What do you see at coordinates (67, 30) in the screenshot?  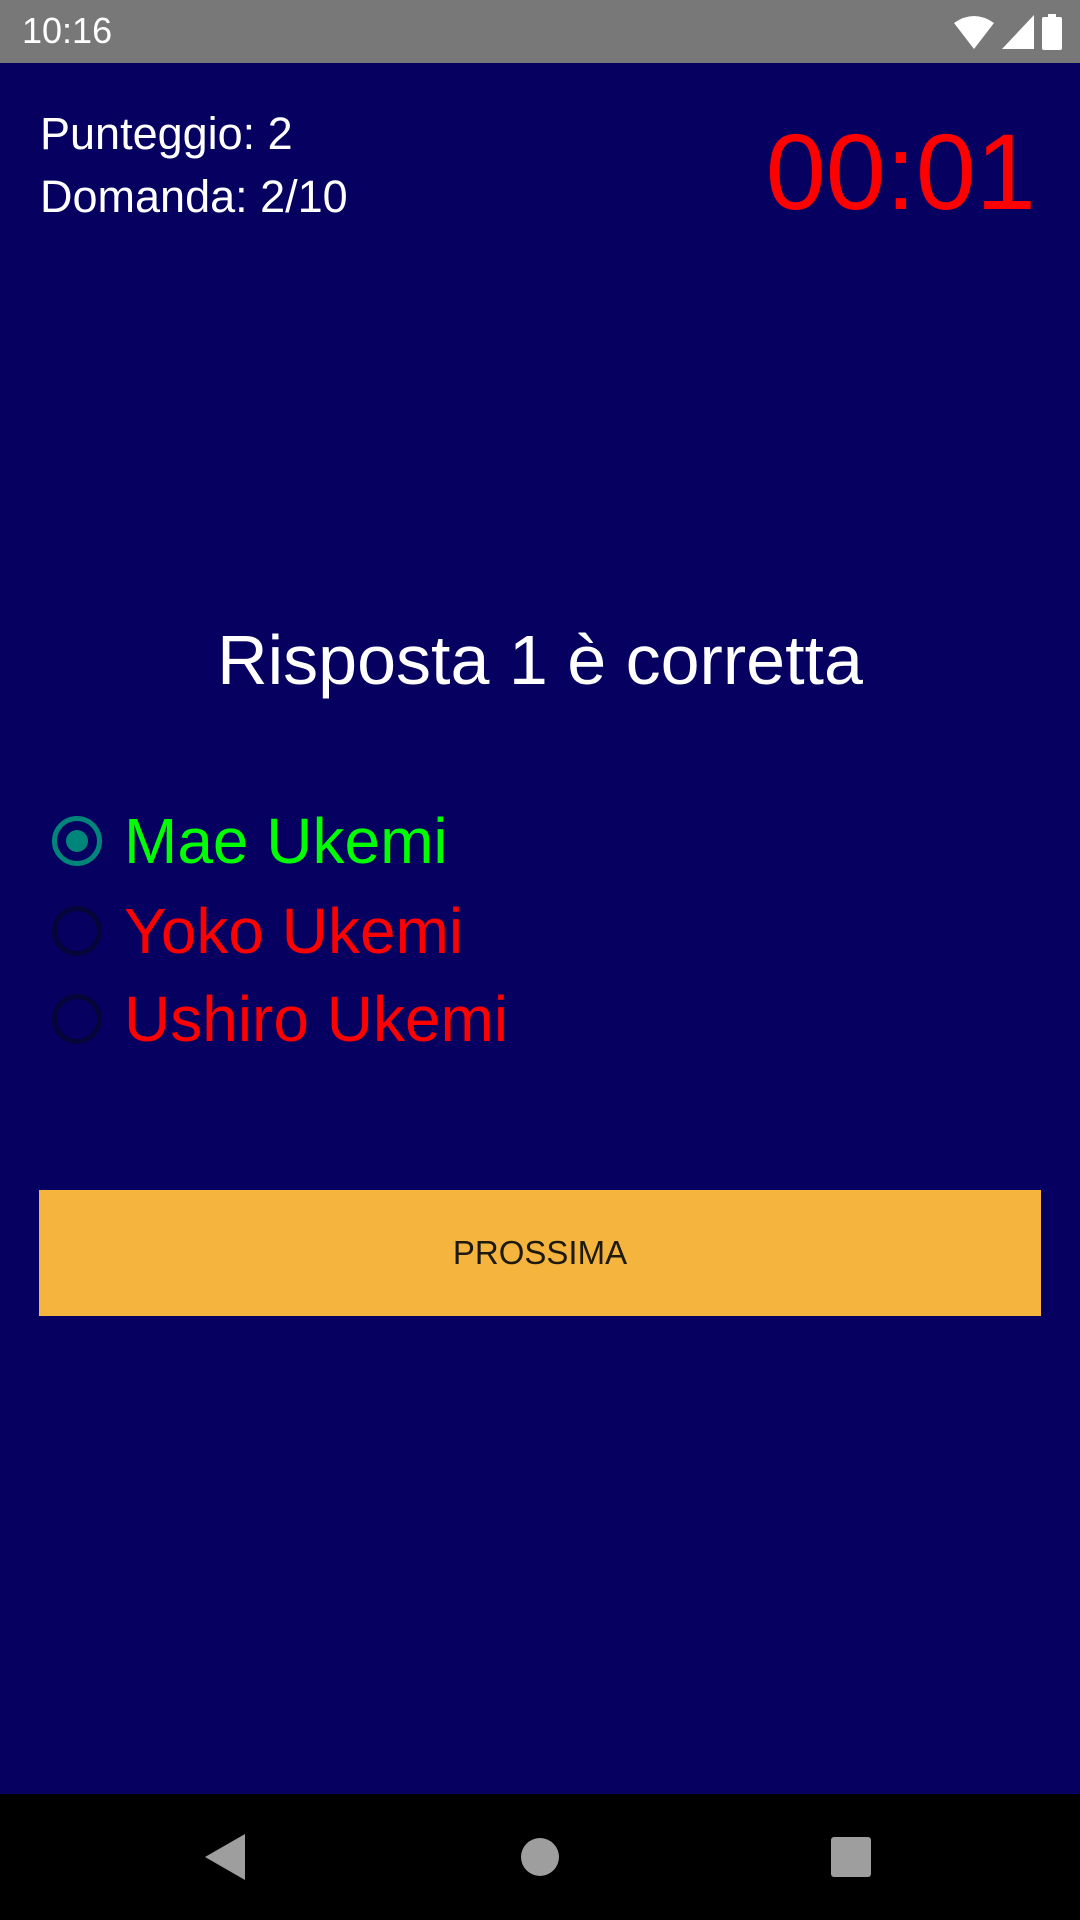 I see `status-time: 10:16` at bounding box center [67, 30].